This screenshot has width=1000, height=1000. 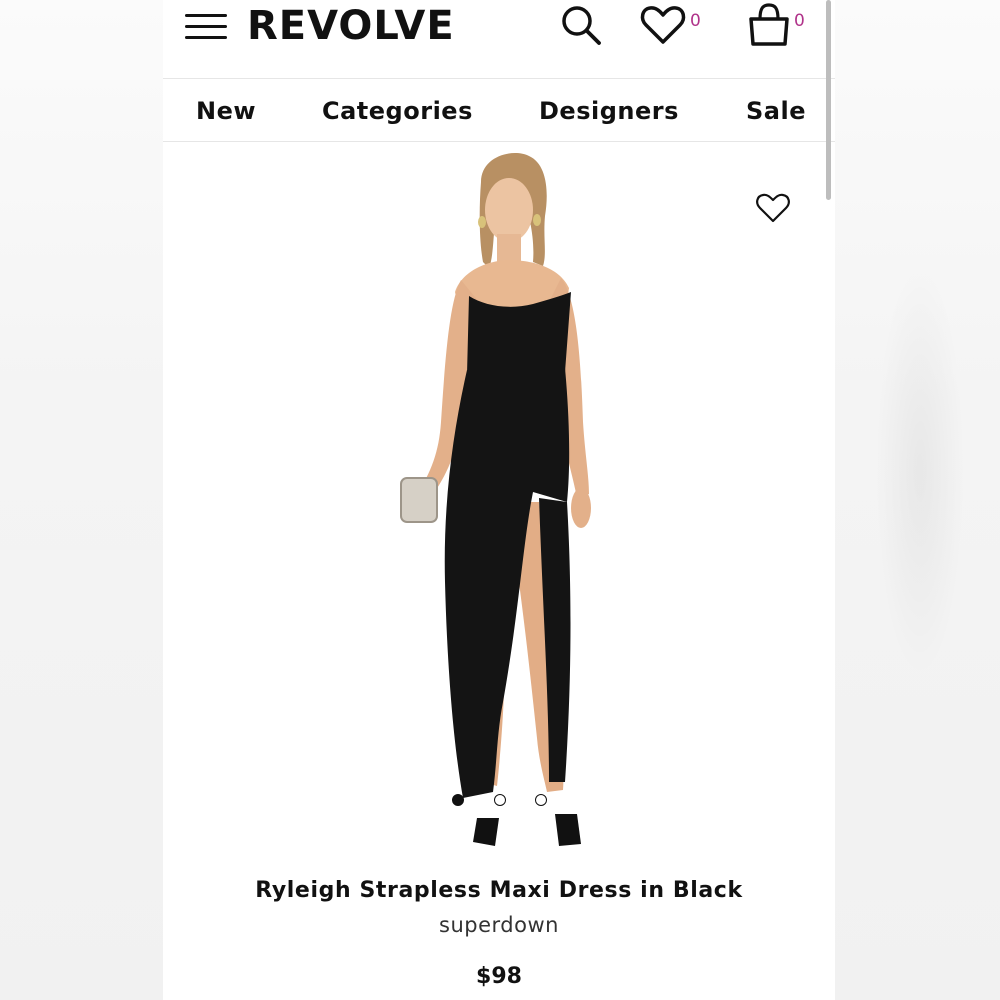 I want to click on site-logo: REVOLVE, so click(x=351, y=26).